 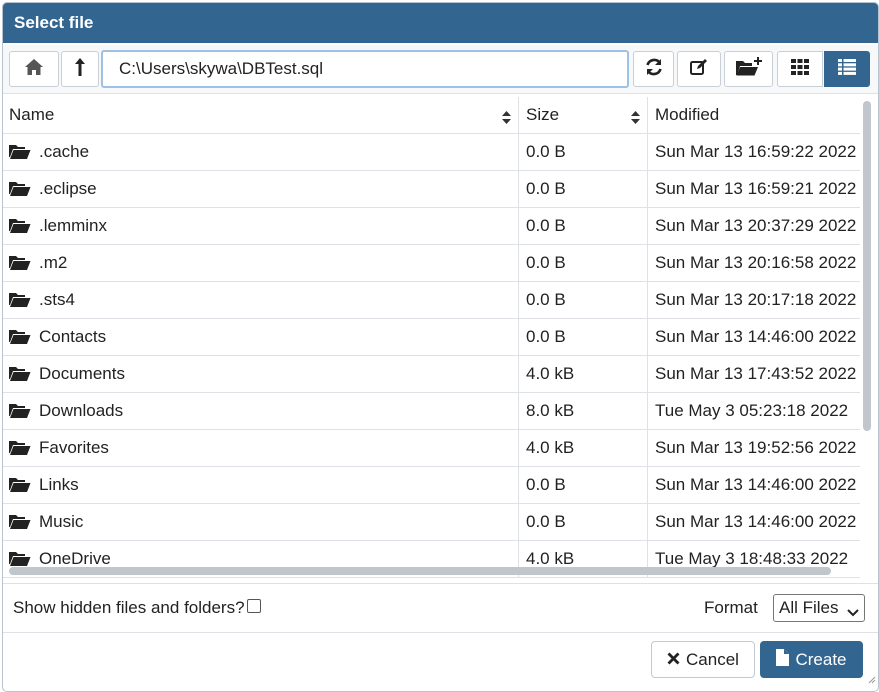 I want to click on column-header-label: Size, so click(x=543, y=114).